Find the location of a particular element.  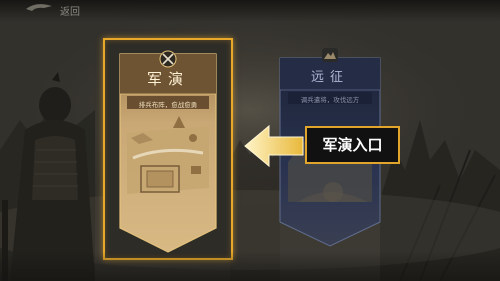

drill-title: 军演 is located at coordinates (167, 79).